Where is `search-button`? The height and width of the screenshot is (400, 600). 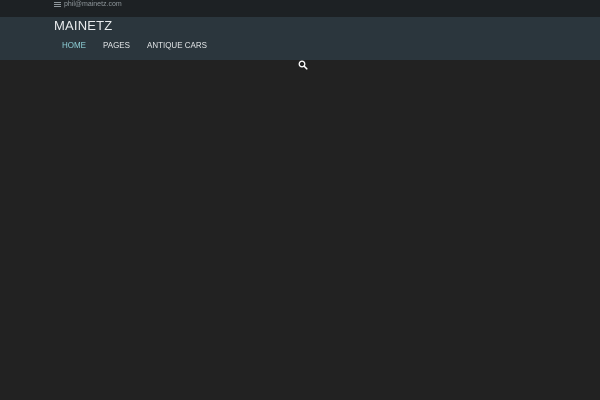 search-button is located at coordinates (303, 65).